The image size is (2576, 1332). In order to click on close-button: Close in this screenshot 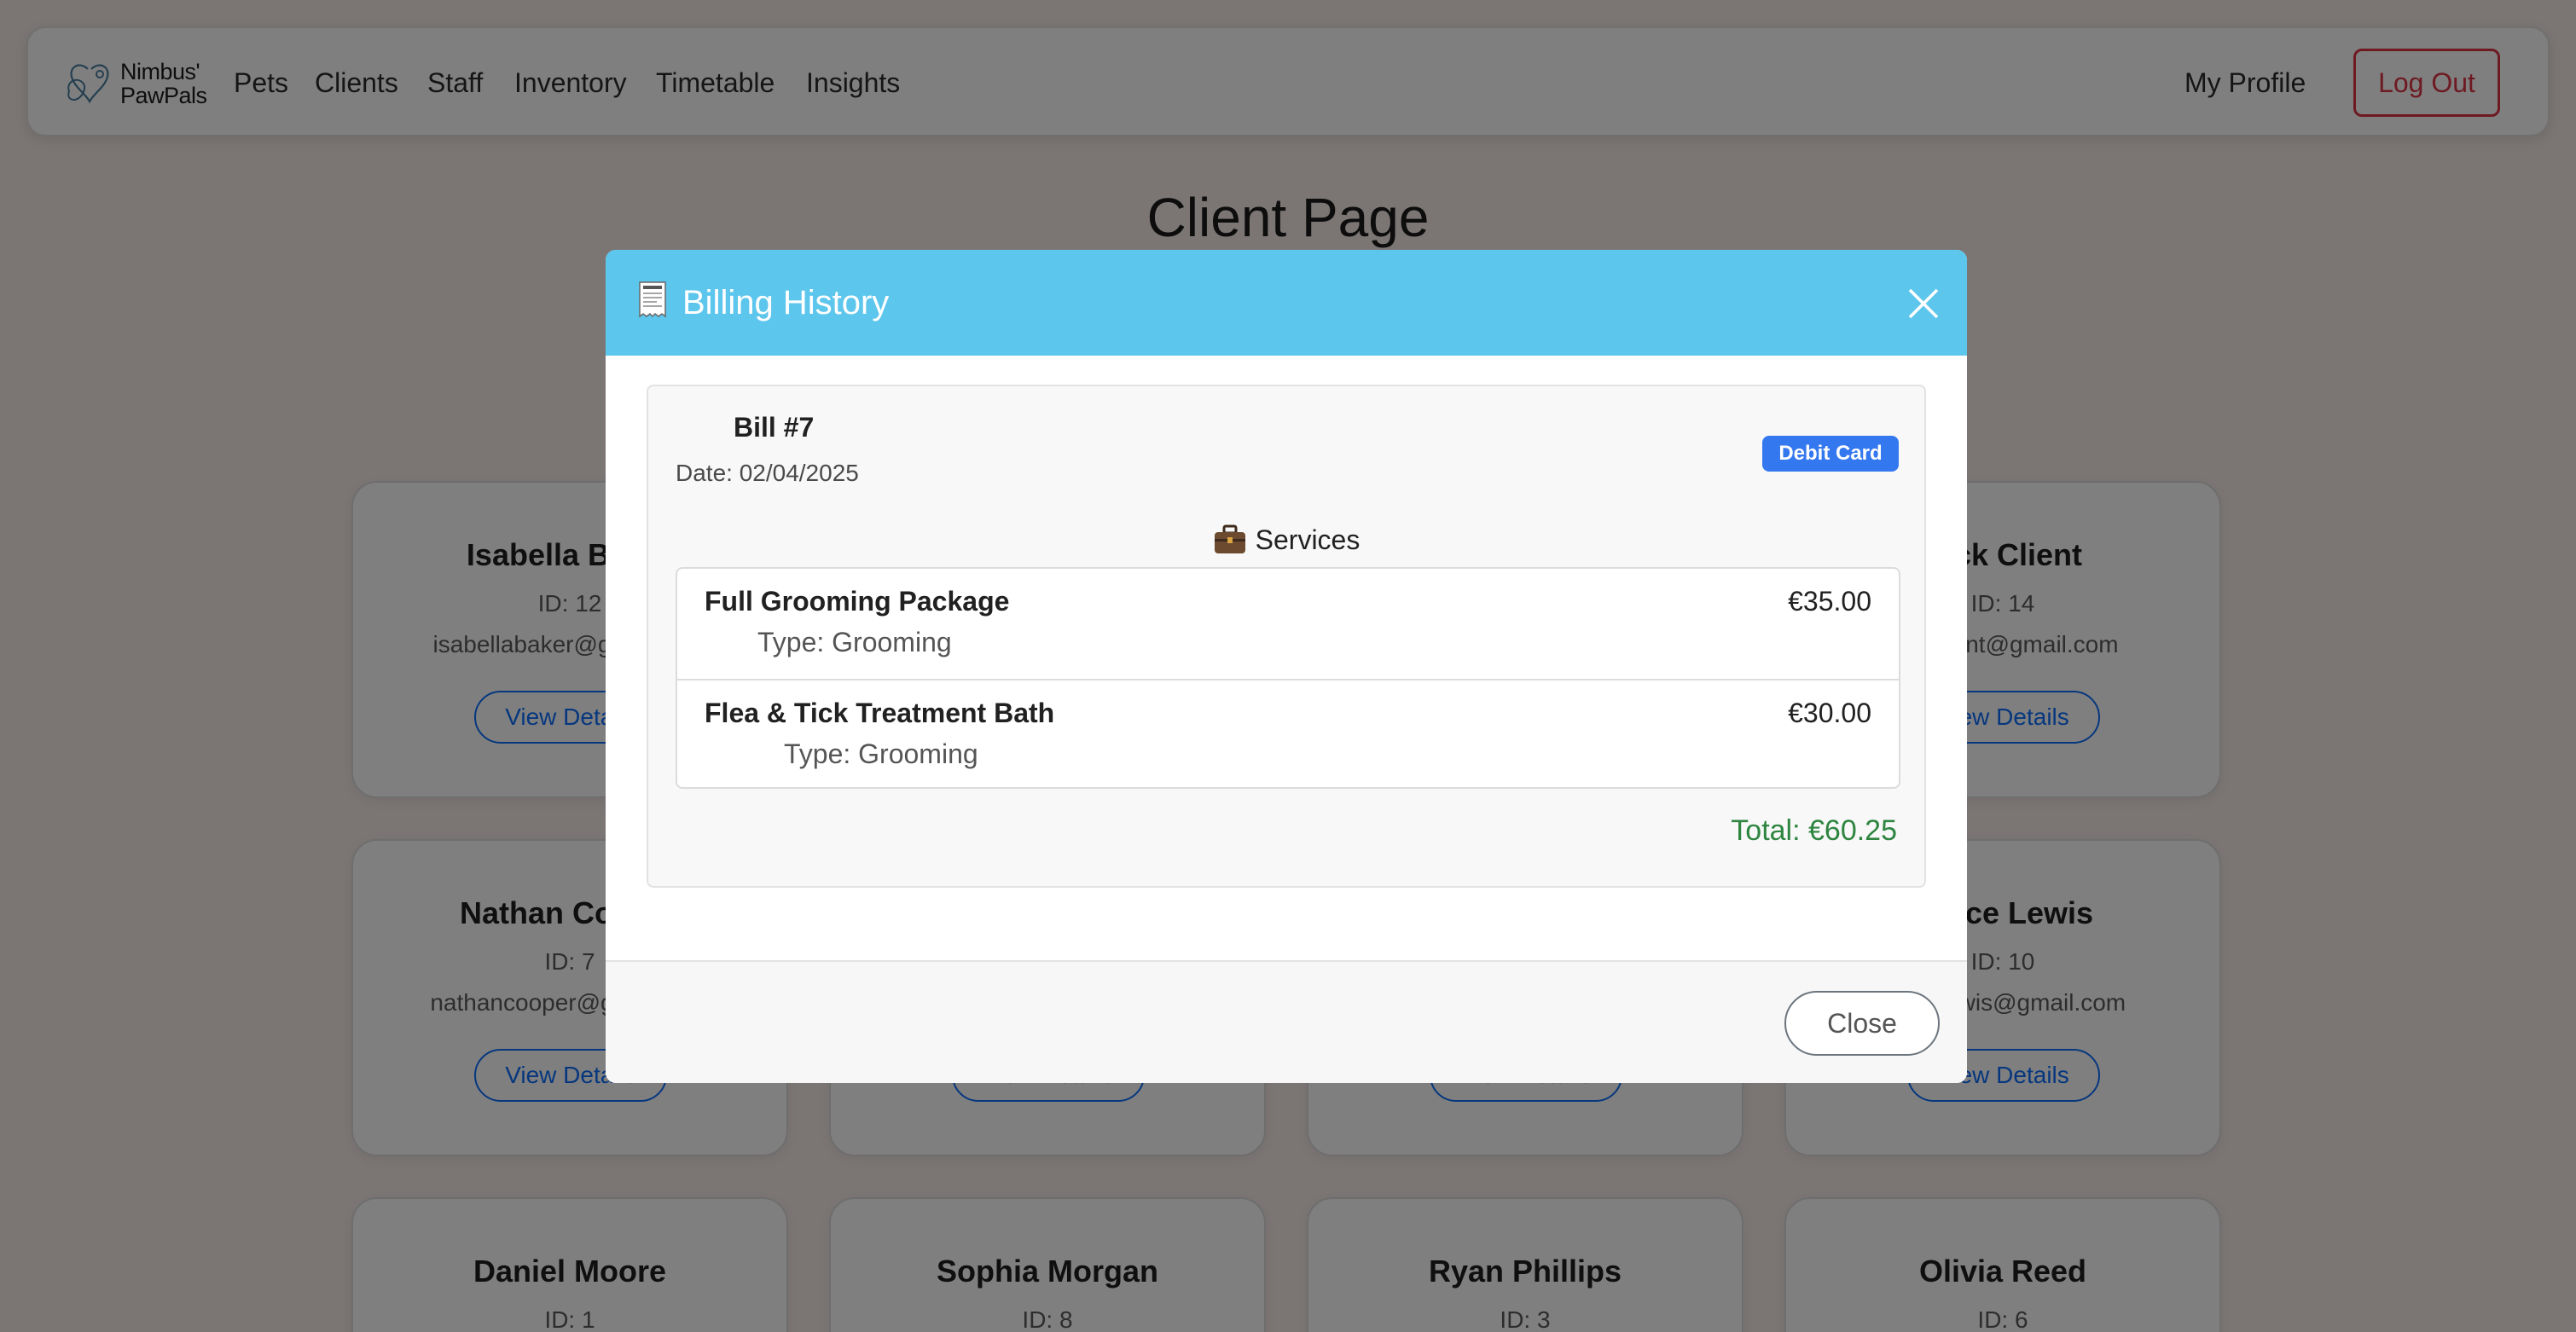, I will do `click(1862, 1023)`.